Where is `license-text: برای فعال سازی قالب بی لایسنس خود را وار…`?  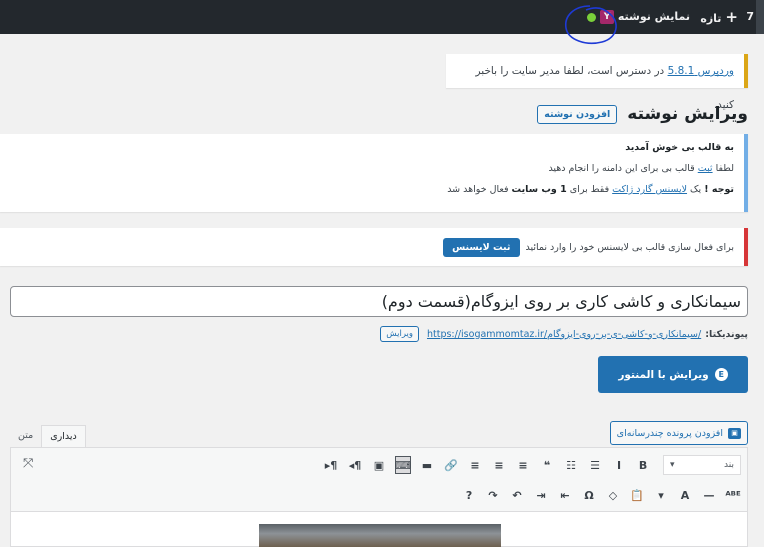
license-text: برای فعال سازی قالب بی لایسنس خود را وار… is located at coordinates (630, 247).